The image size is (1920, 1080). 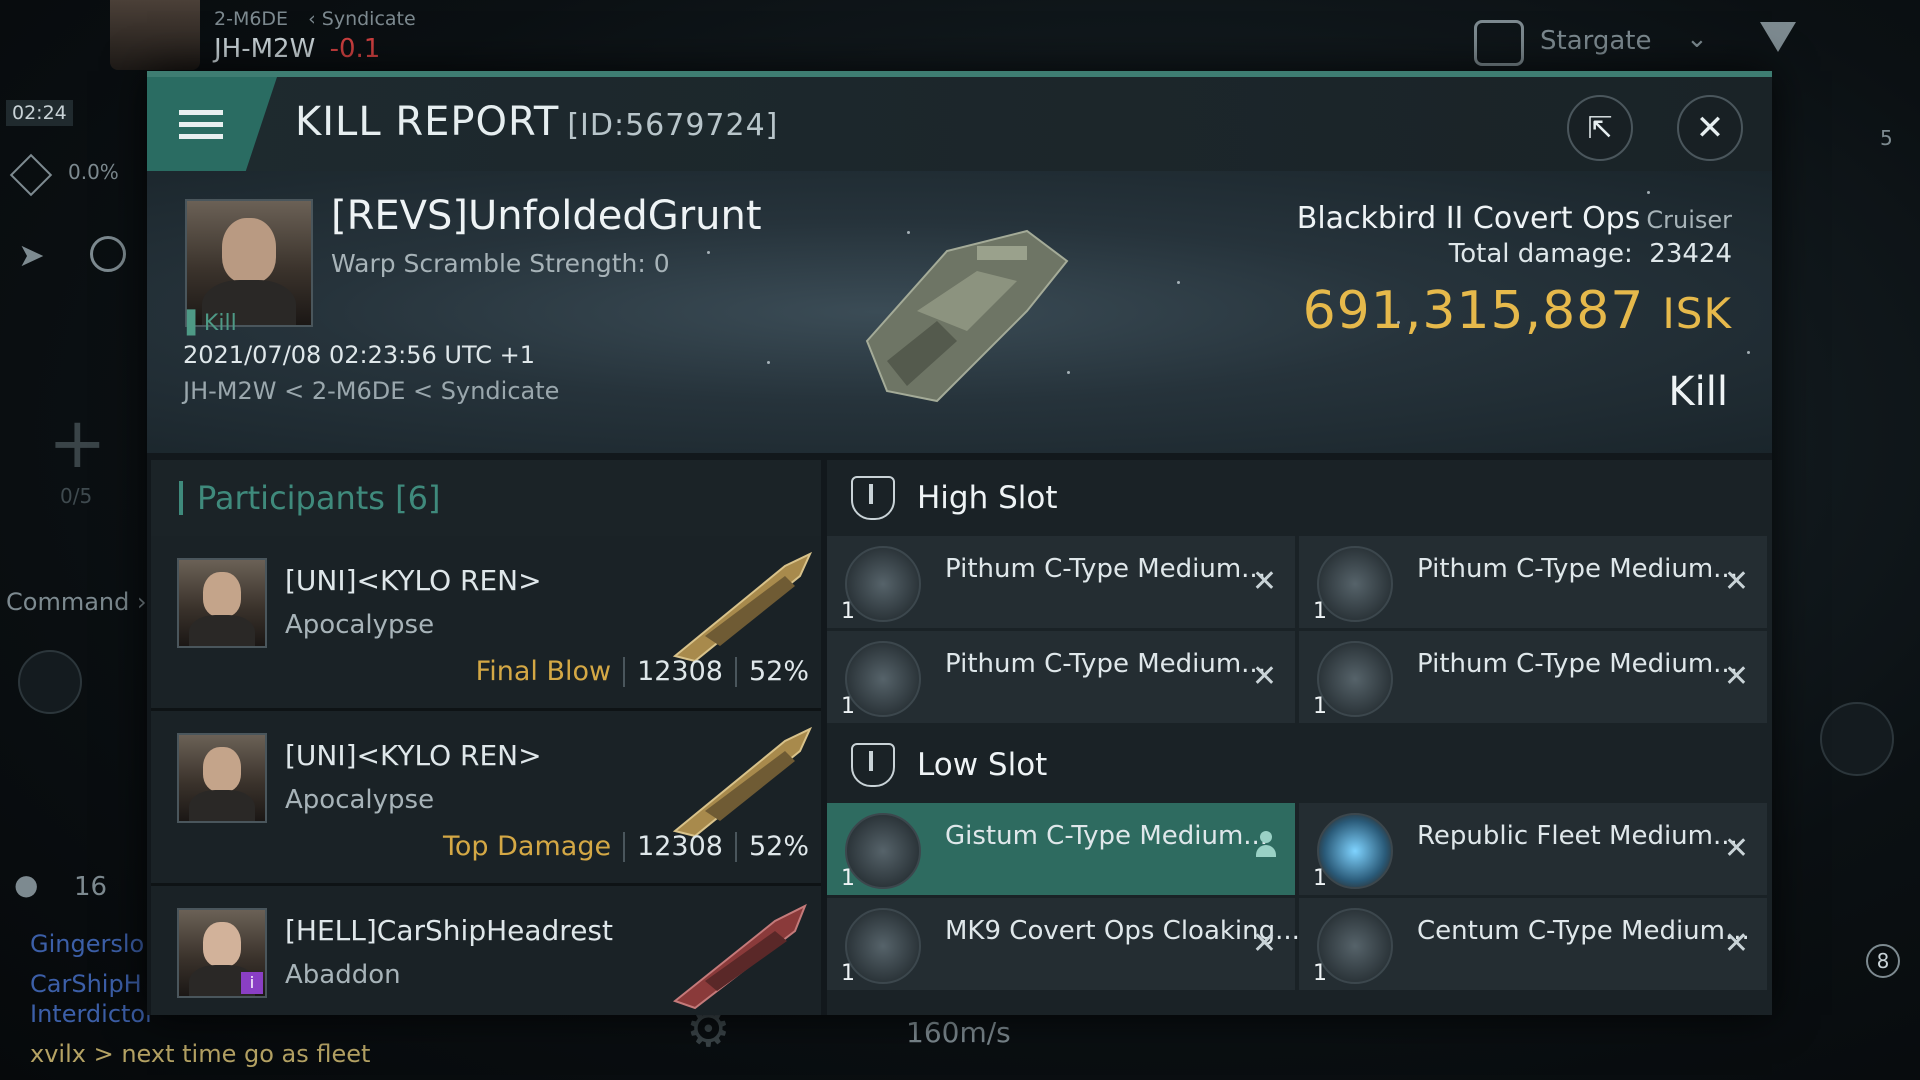 What do you see at coordinates (108, 254) in the screenshot?
I see `approach-icon` at bounding box center [108, 254].